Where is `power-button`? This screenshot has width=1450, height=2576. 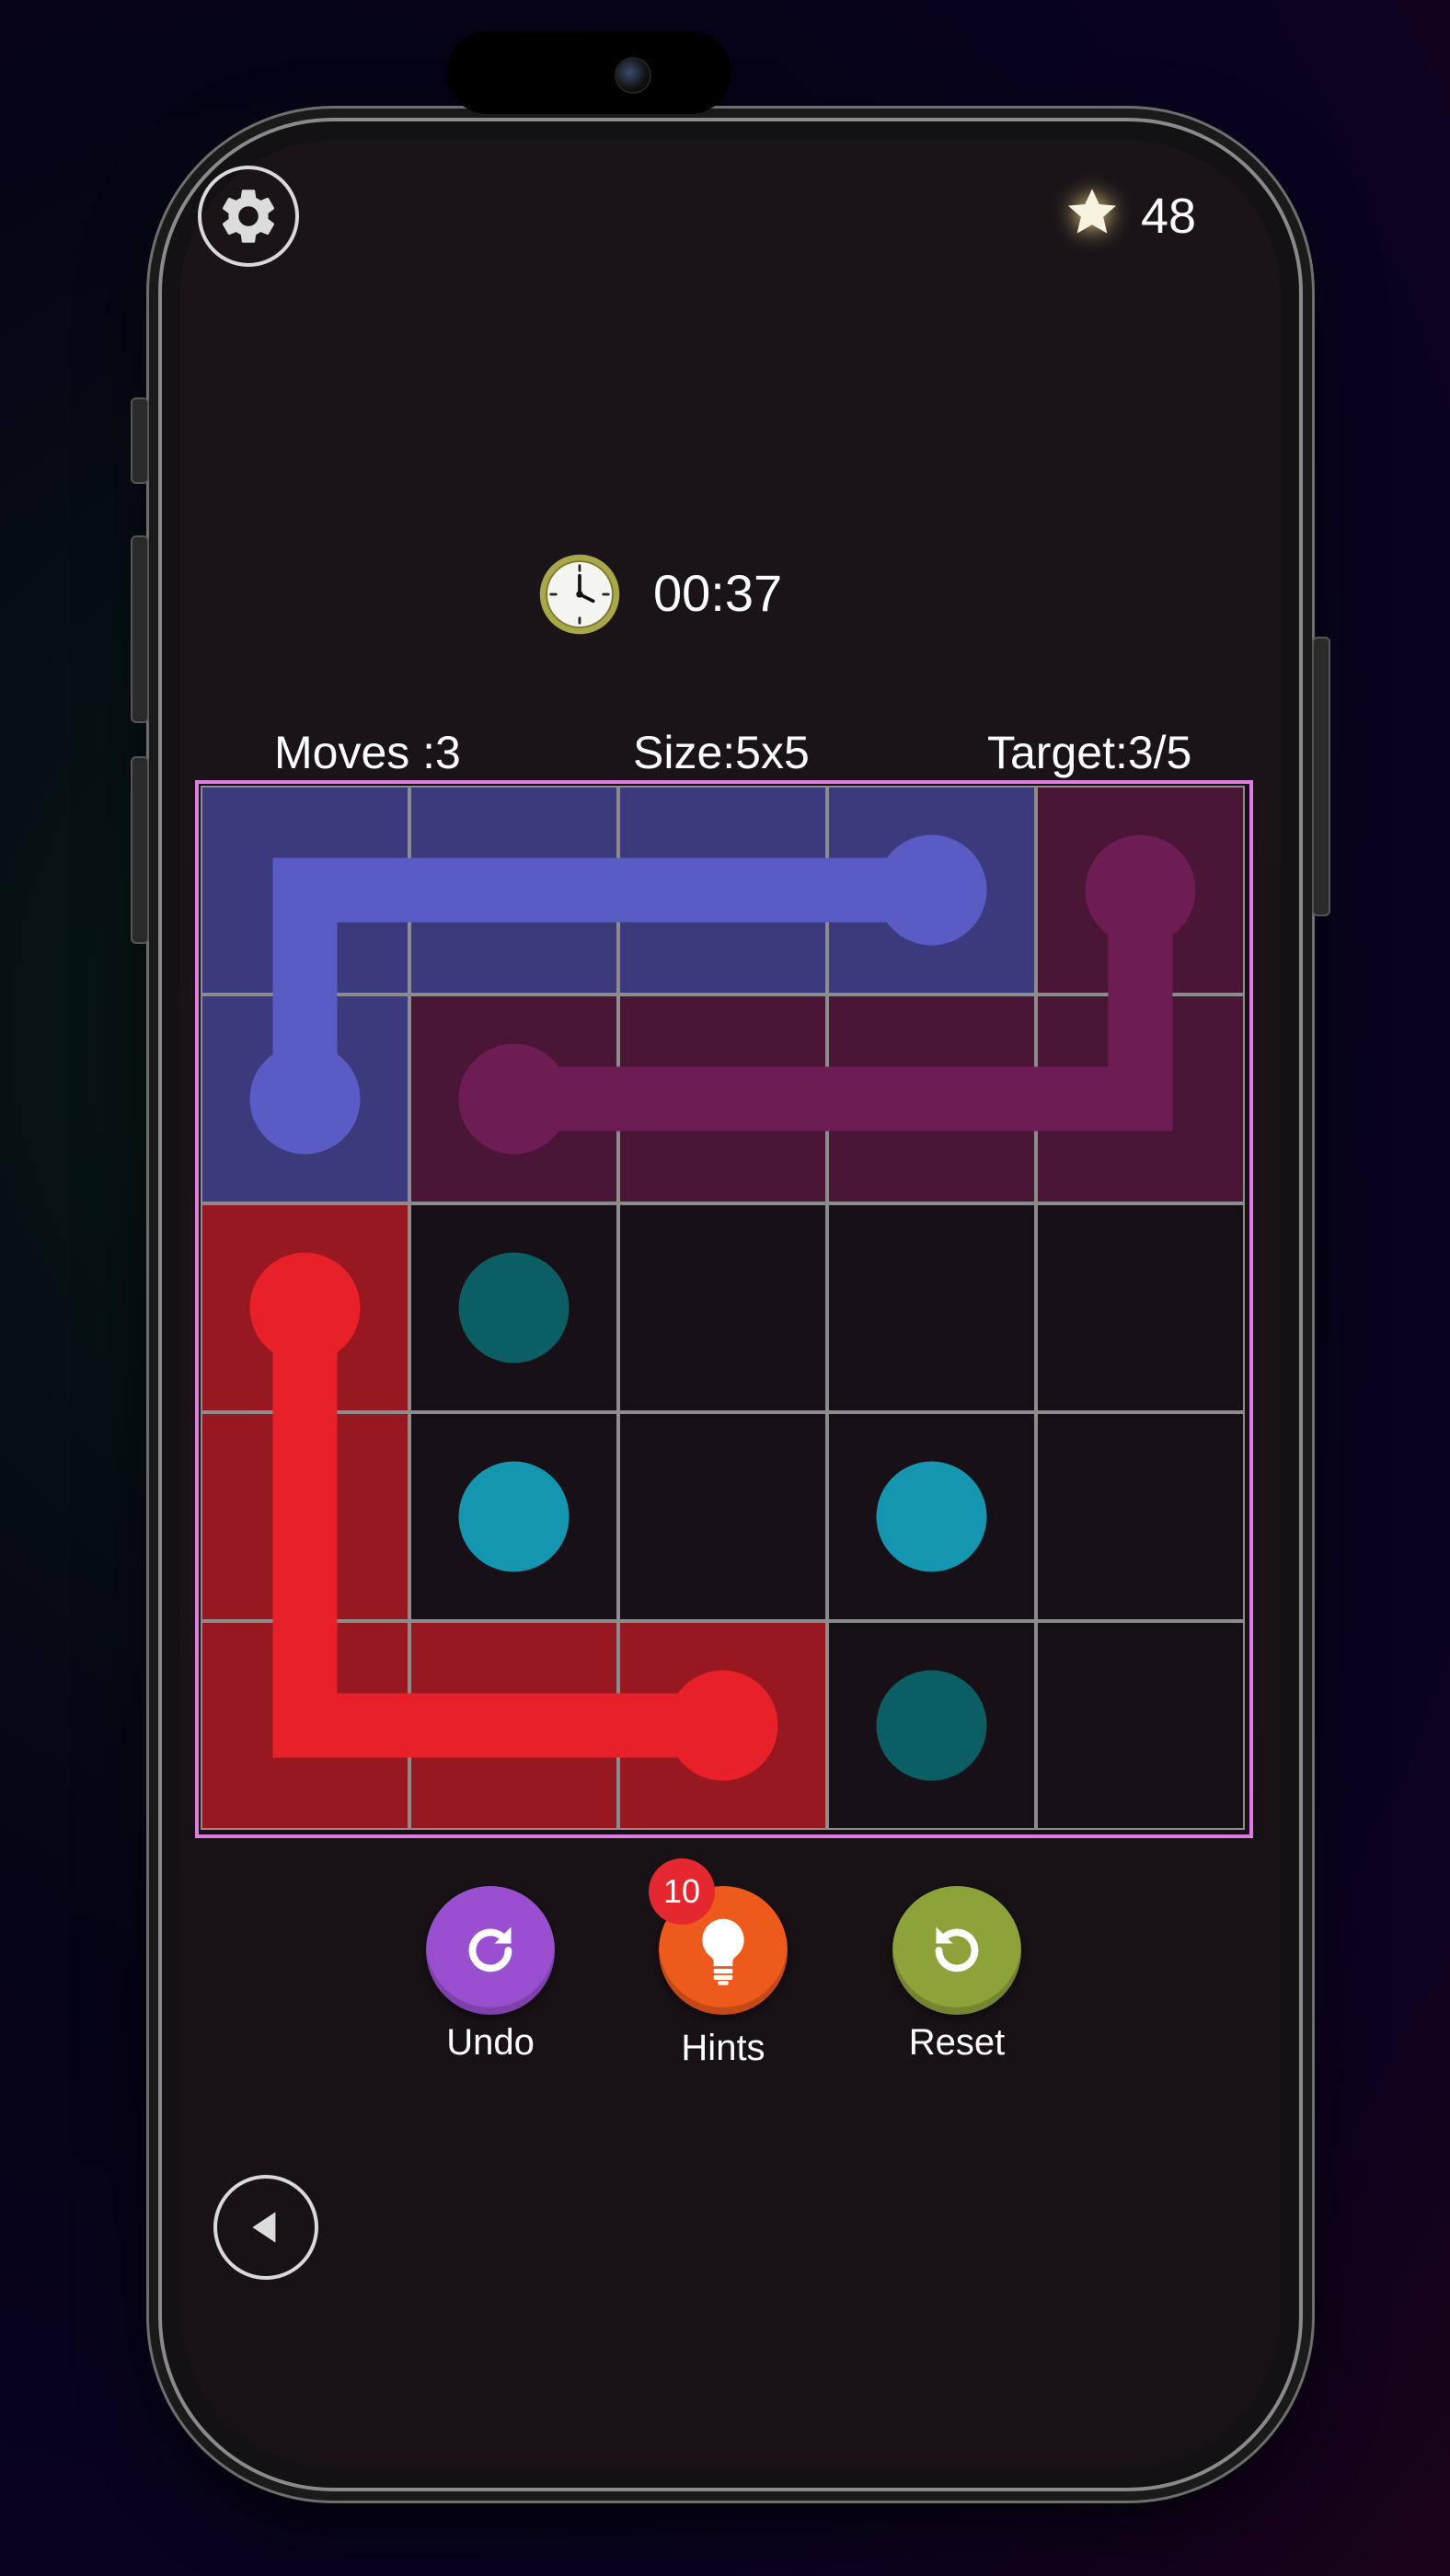 power-button is located at coordinates (1321, 776).